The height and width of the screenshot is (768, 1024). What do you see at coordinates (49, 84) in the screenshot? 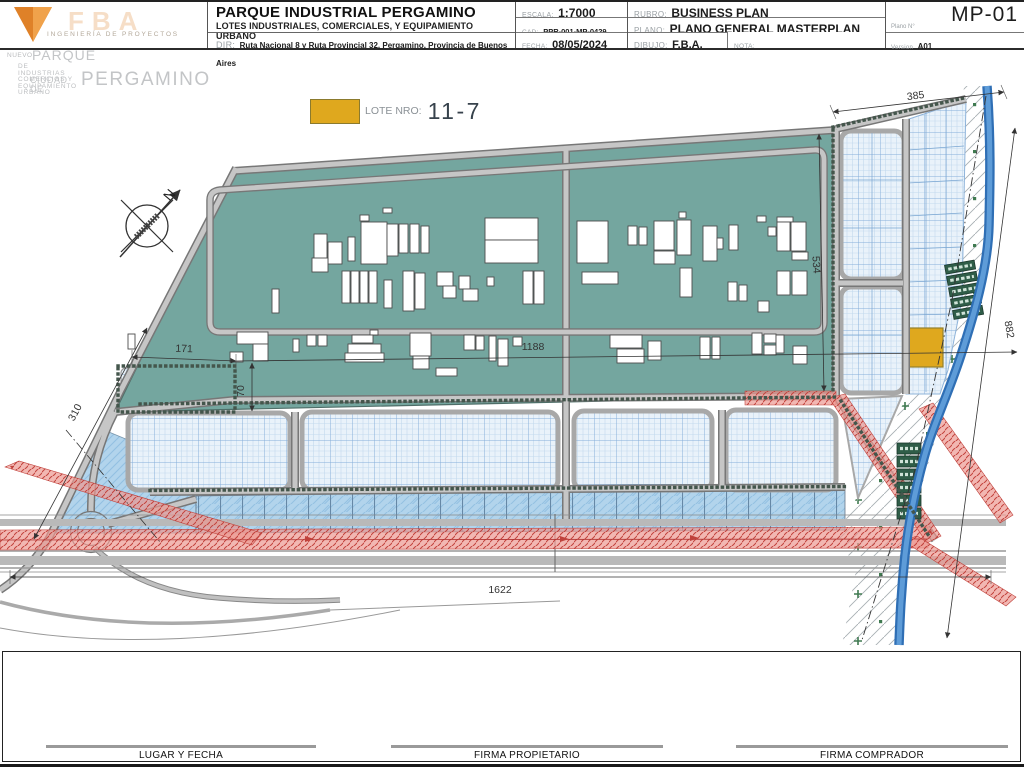
I see `watermark-ciudad: CIUDAD DE` at bounding box center [49, 84].